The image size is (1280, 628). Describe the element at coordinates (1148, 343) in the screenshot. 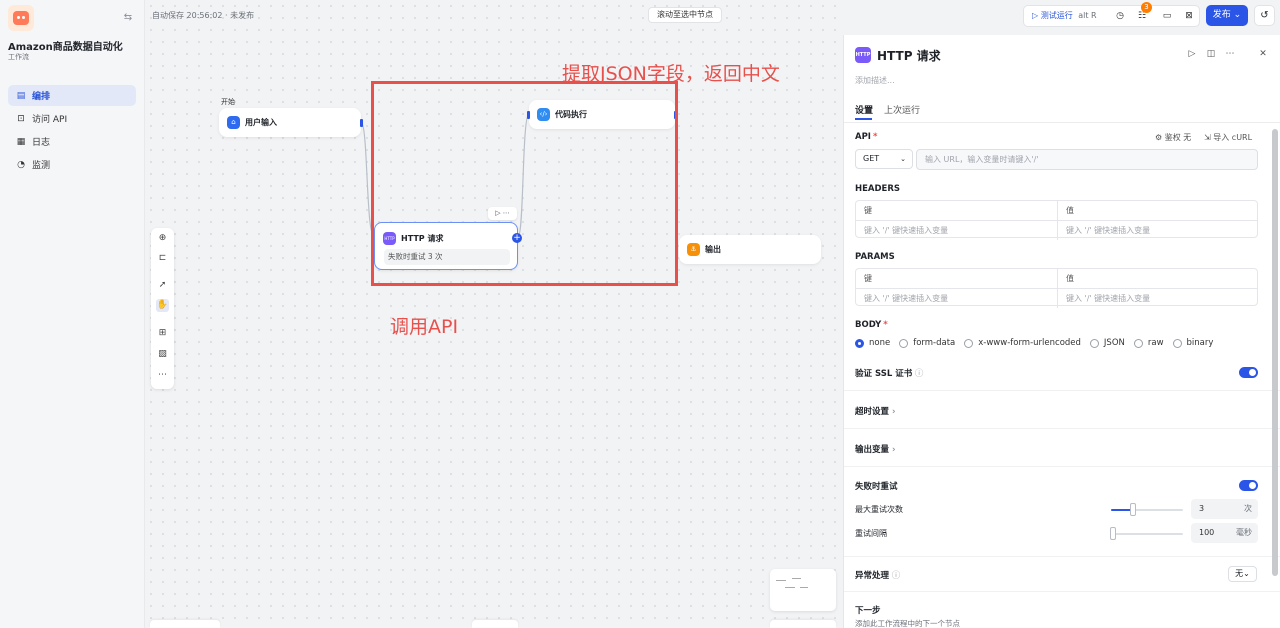

I see `radio-raw: raw` at that location.